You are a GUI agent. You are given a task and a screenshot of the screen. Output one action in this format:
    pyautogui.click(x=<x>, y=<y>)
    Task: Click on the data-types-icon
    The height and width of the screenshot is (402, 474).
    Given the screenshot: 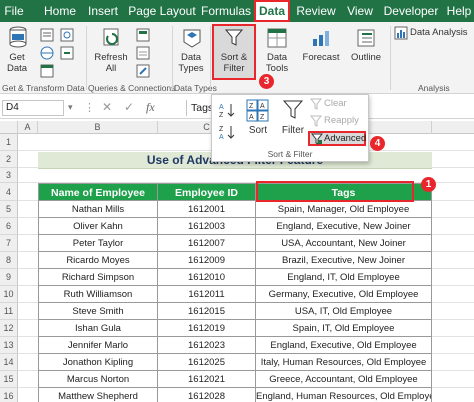 What is the action you would take?
    pyautogui.click(x=192, y=38)
    